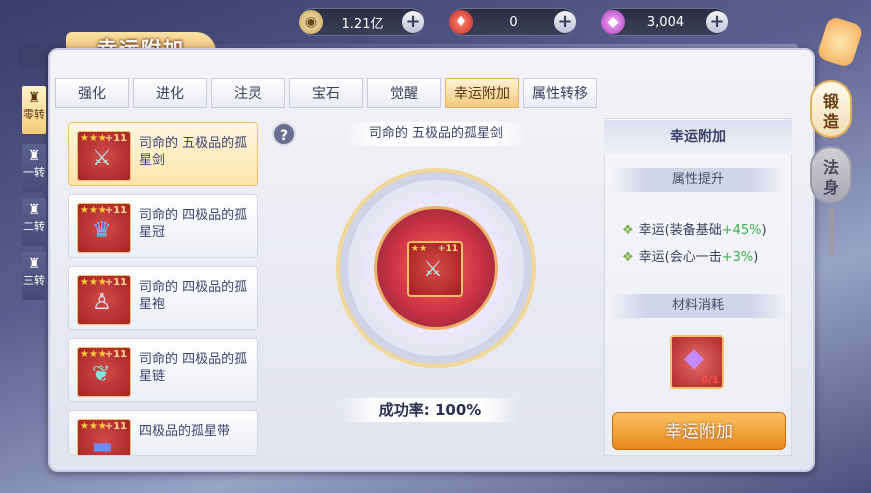 The width and height of the screenshot is (871, 493). I want to click on lantern-icon, so click(840, 42).